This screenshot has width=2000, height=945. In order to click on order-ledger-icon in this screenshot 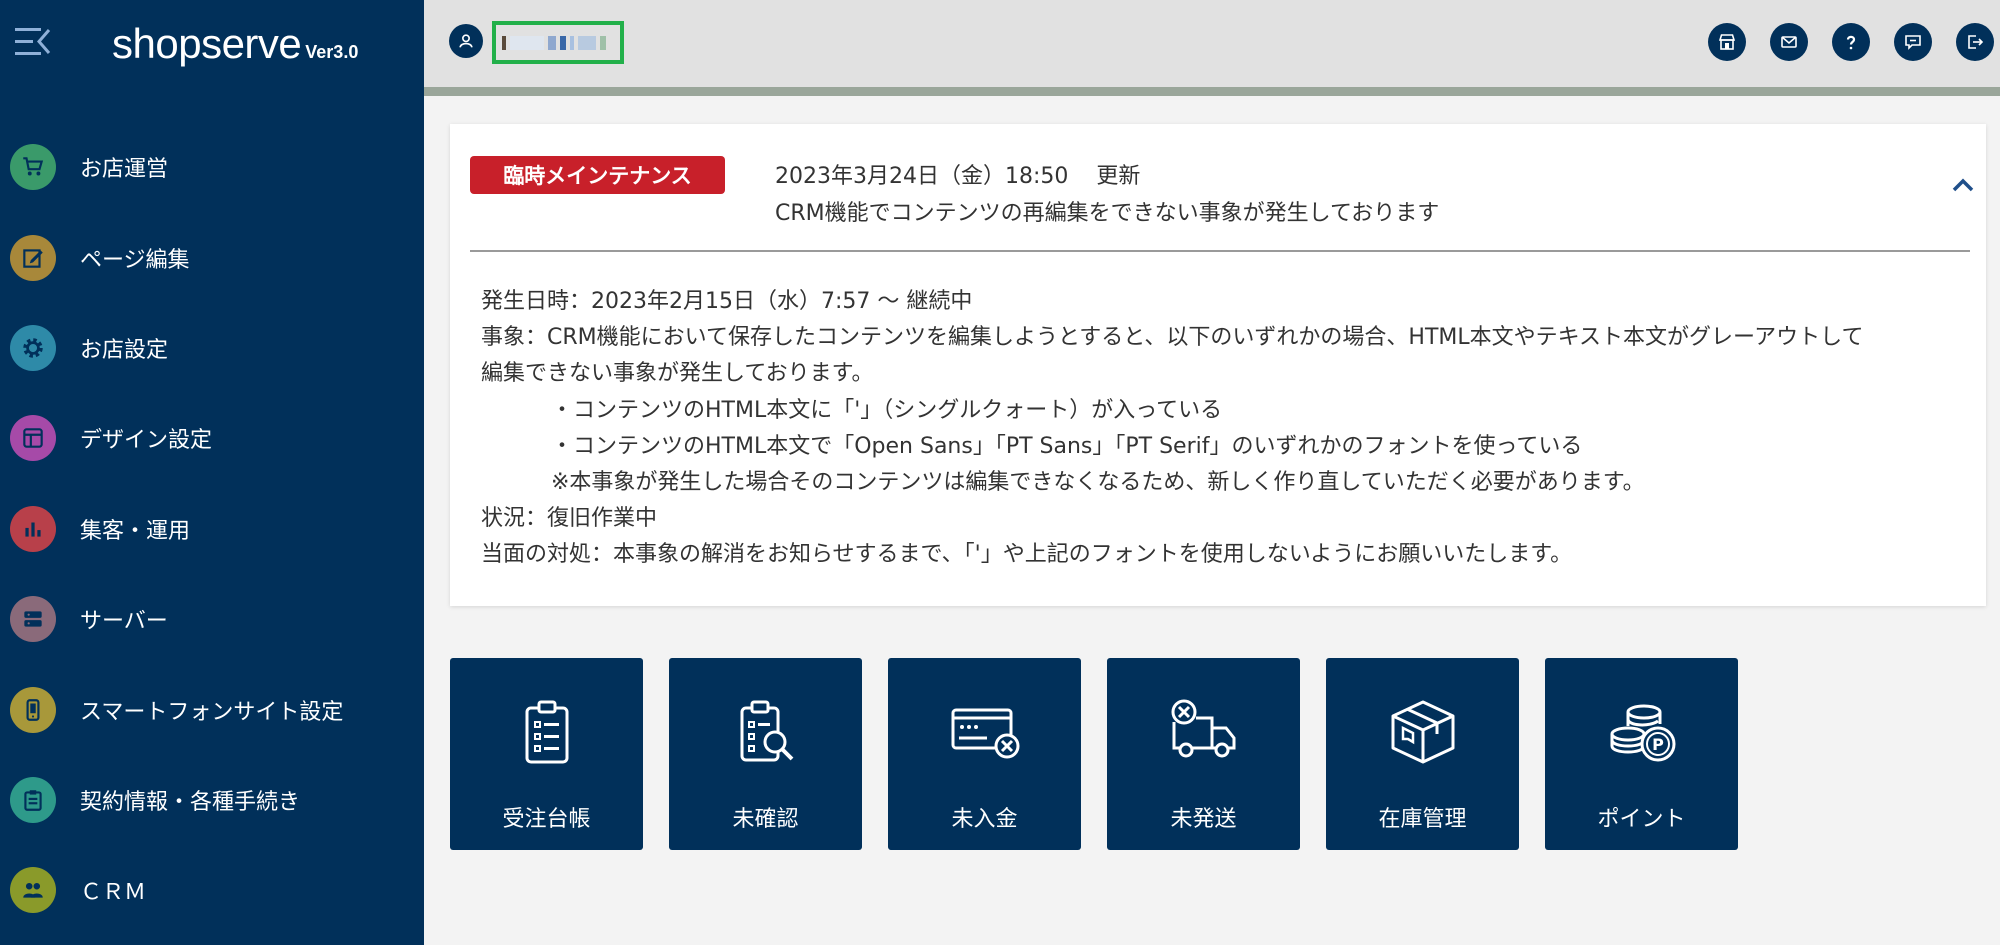, I will do `click(546, 732)`.